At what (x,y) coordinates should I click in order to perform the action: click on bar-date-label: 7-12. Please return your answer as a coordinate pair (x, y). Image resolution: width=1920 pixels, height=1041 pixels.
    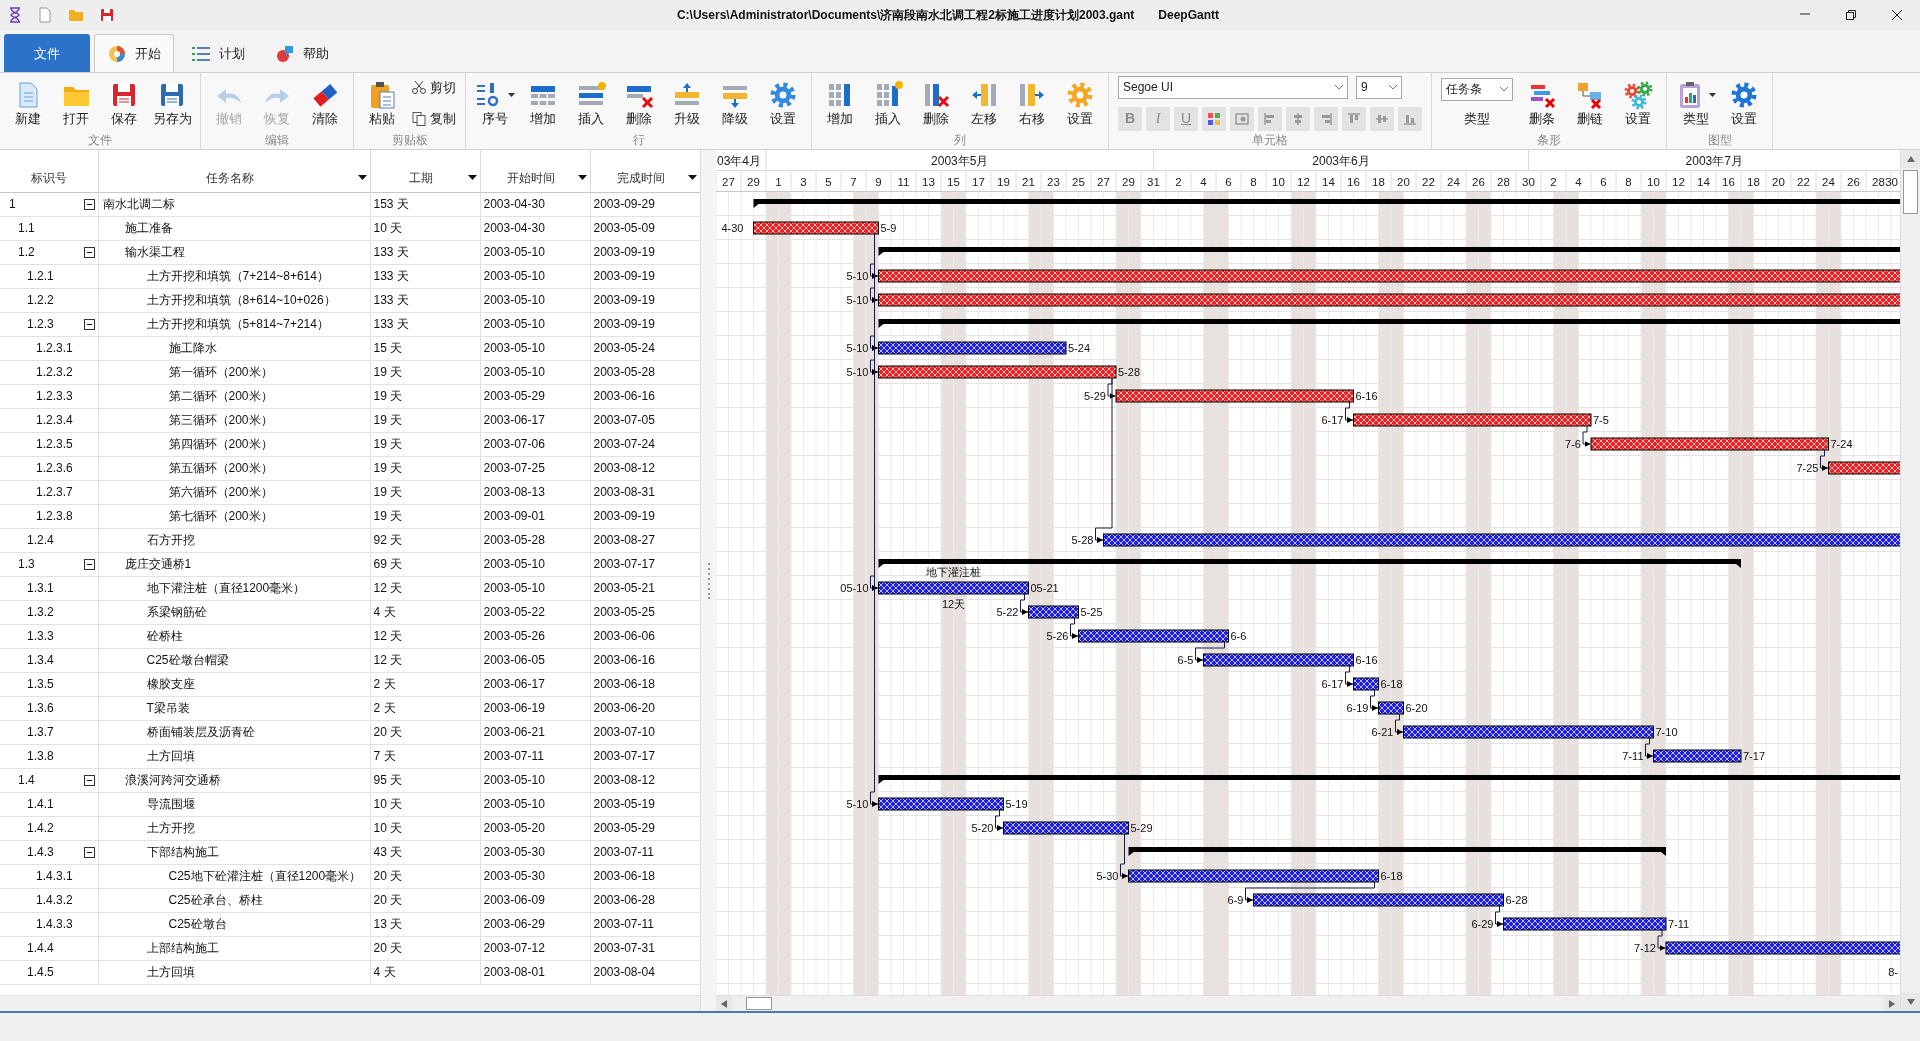
    Looking at the image, I should click on (1644, 948).